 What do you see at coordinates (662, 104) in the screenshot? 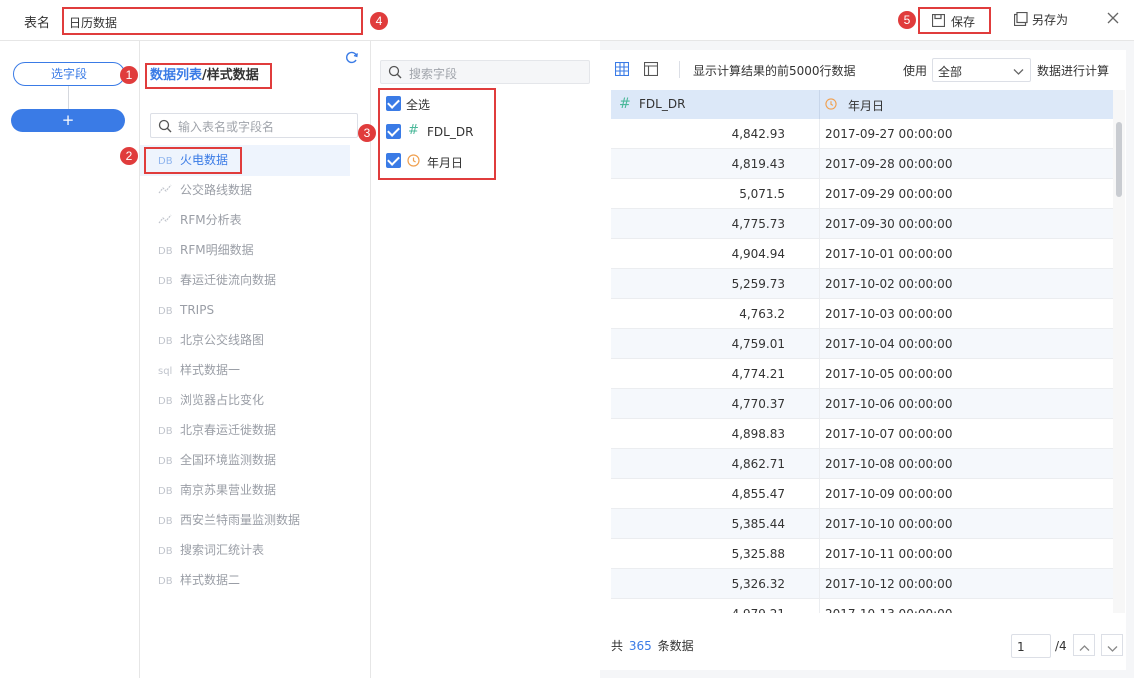
I see `column-header: FDL_DR` at bounding box center [662, 104].